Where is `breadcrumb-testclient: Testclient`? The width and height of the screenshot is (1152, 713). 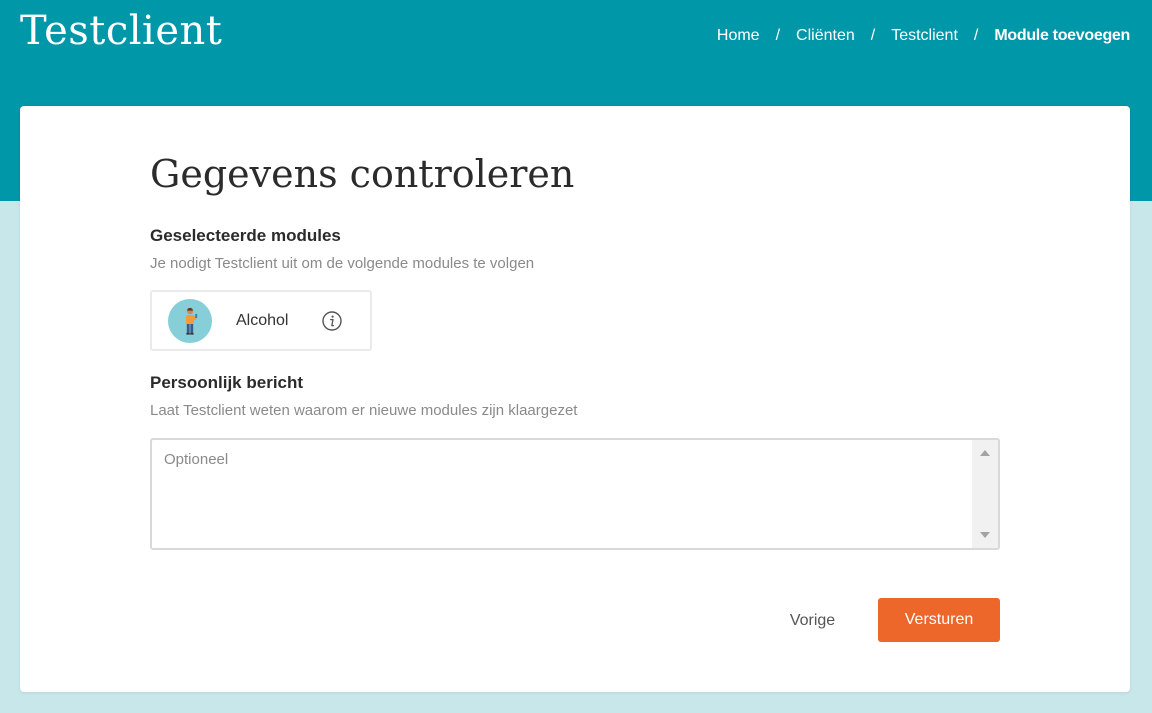
breadcrumb-testclient: Testclient is located at coordinates (924, 36).